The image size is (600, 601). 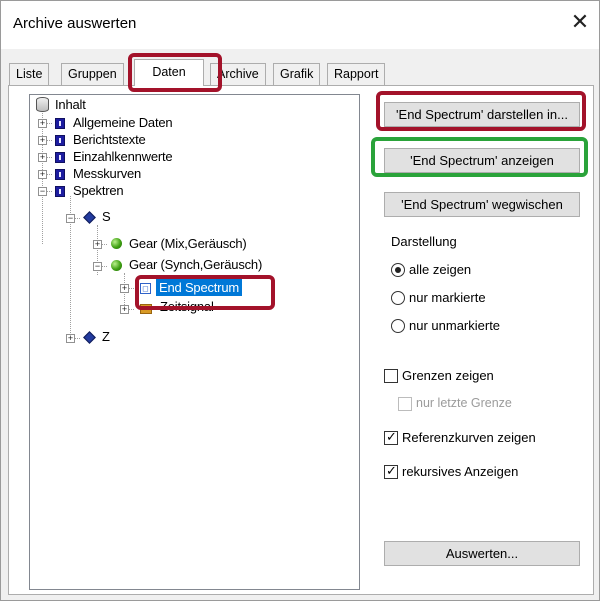 What do you see at coordinates (195, 264) in the screenshot?
I see `tree-item-gear-synch: Gear (Synch,Geräusch)` at bounding box center [195, 264].